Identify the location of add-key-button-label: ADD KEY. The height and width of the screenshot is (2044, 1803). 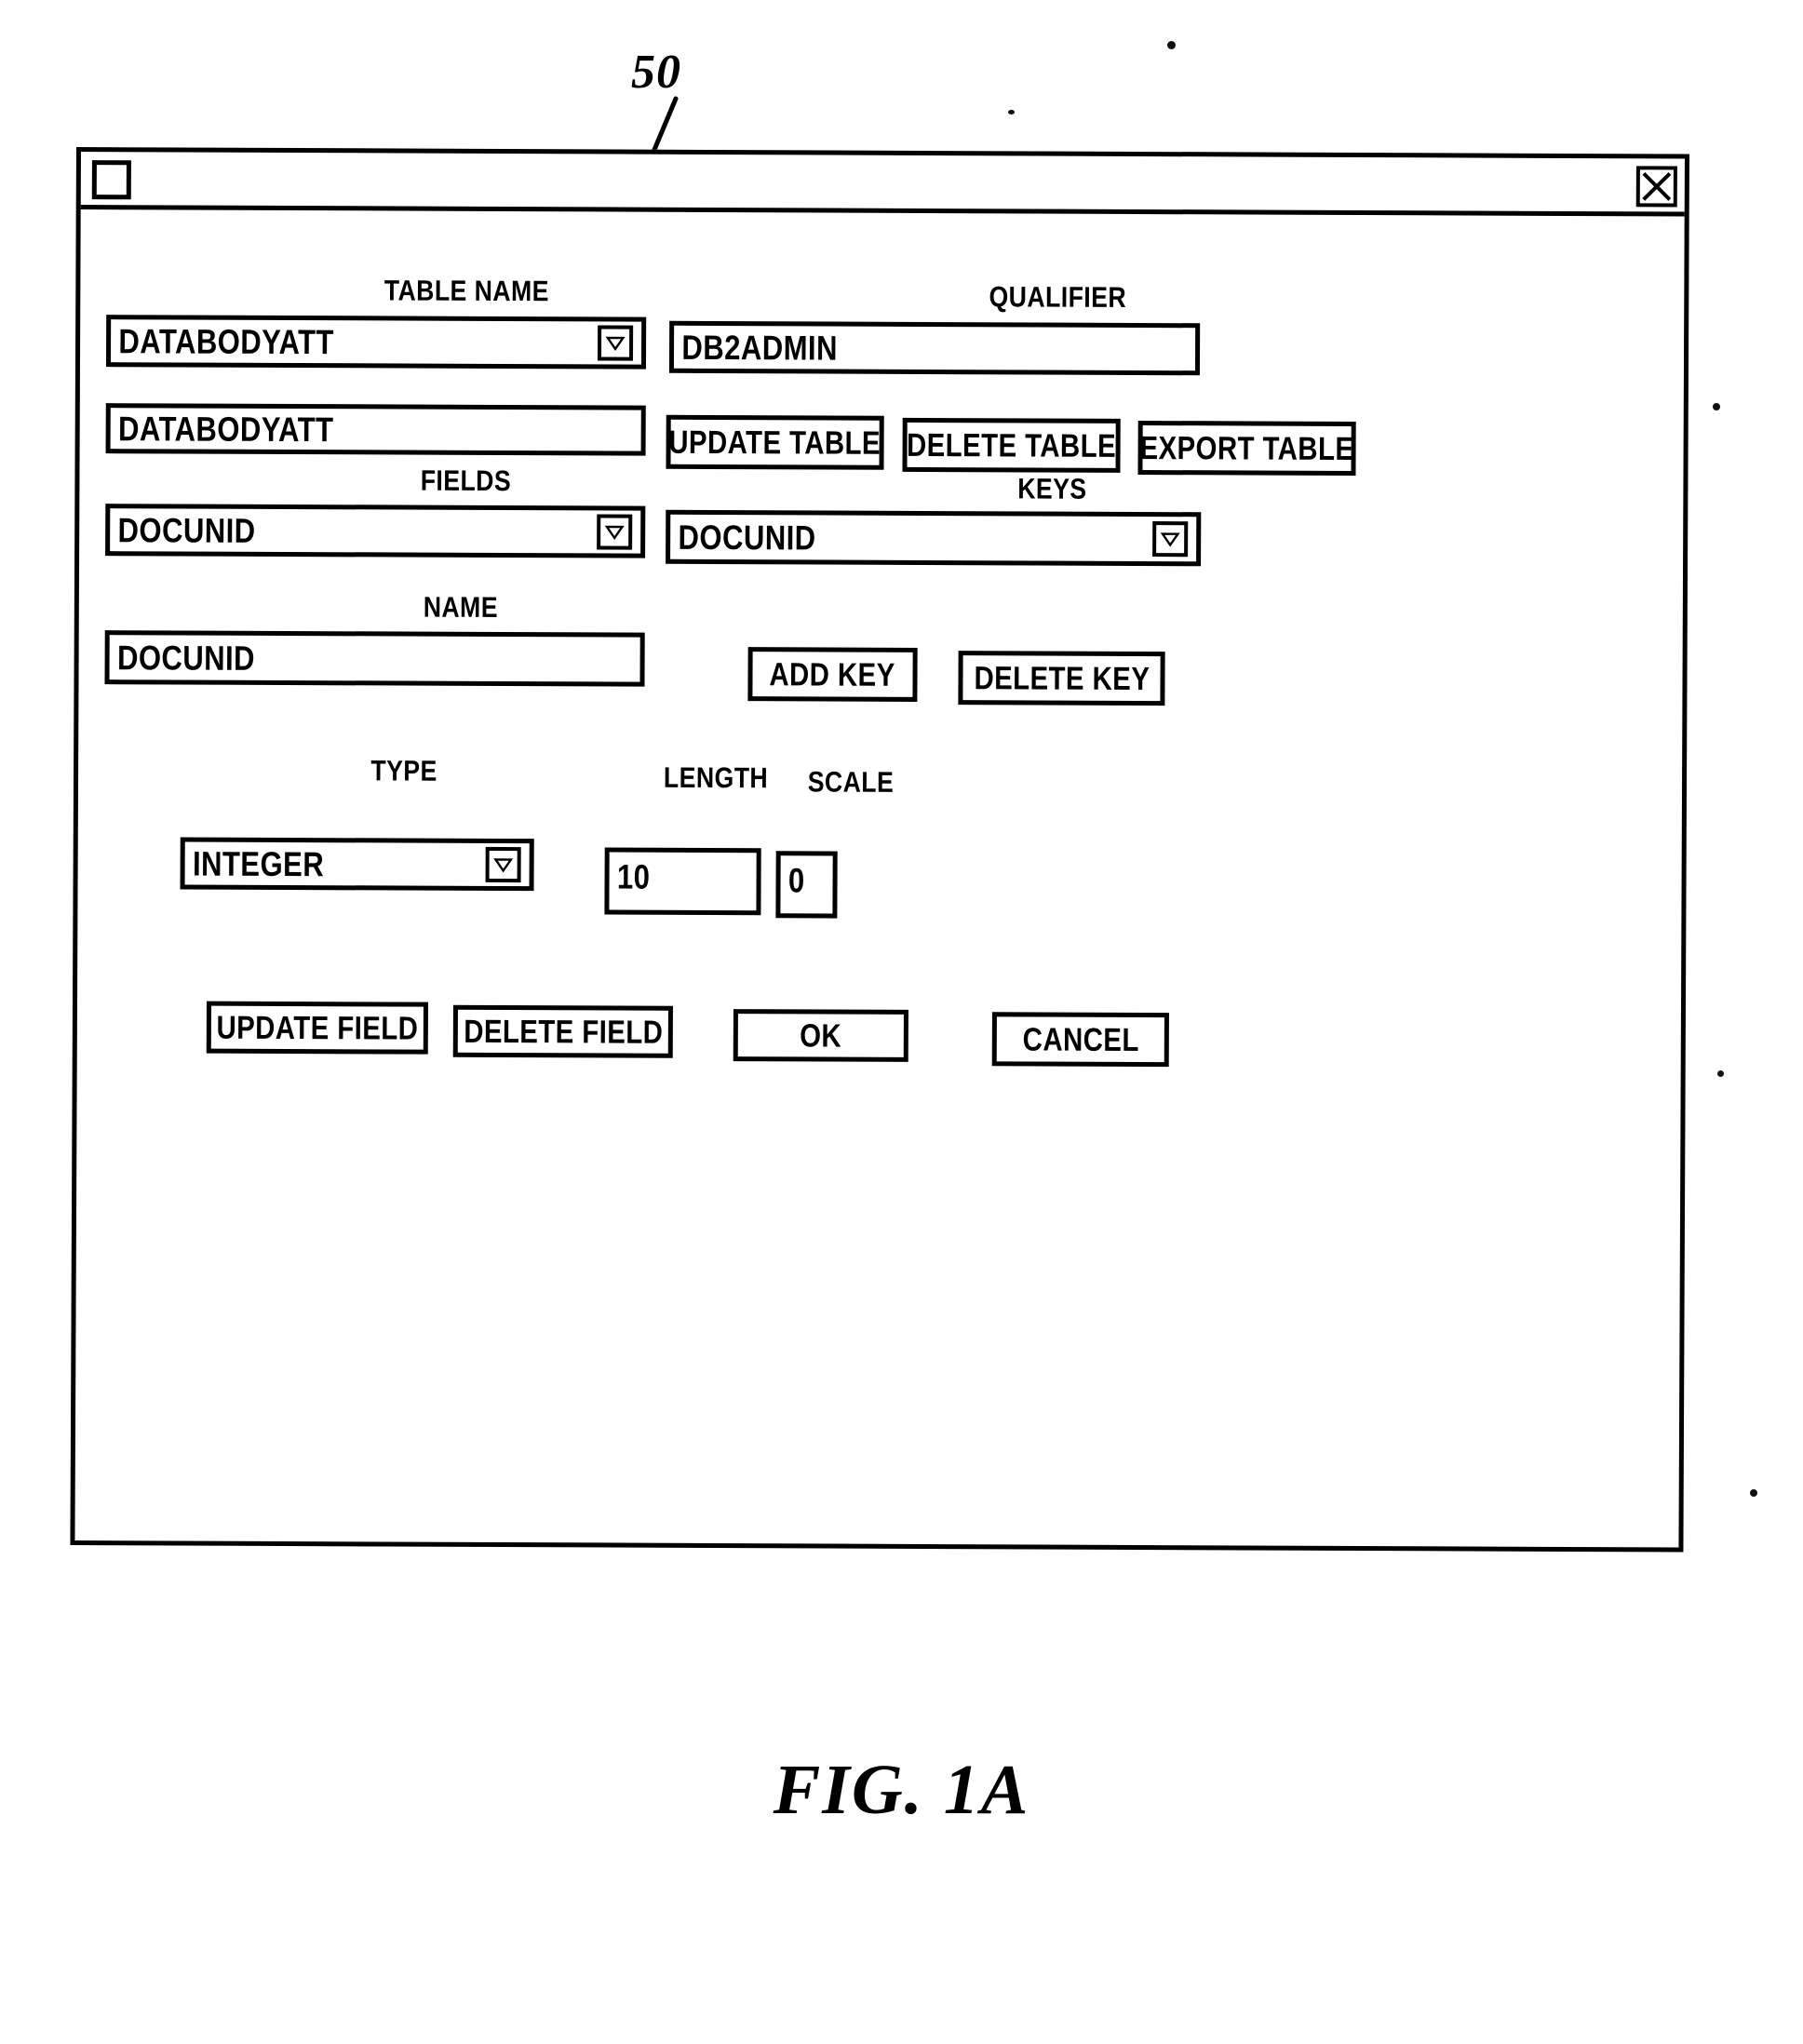
(832, 674).